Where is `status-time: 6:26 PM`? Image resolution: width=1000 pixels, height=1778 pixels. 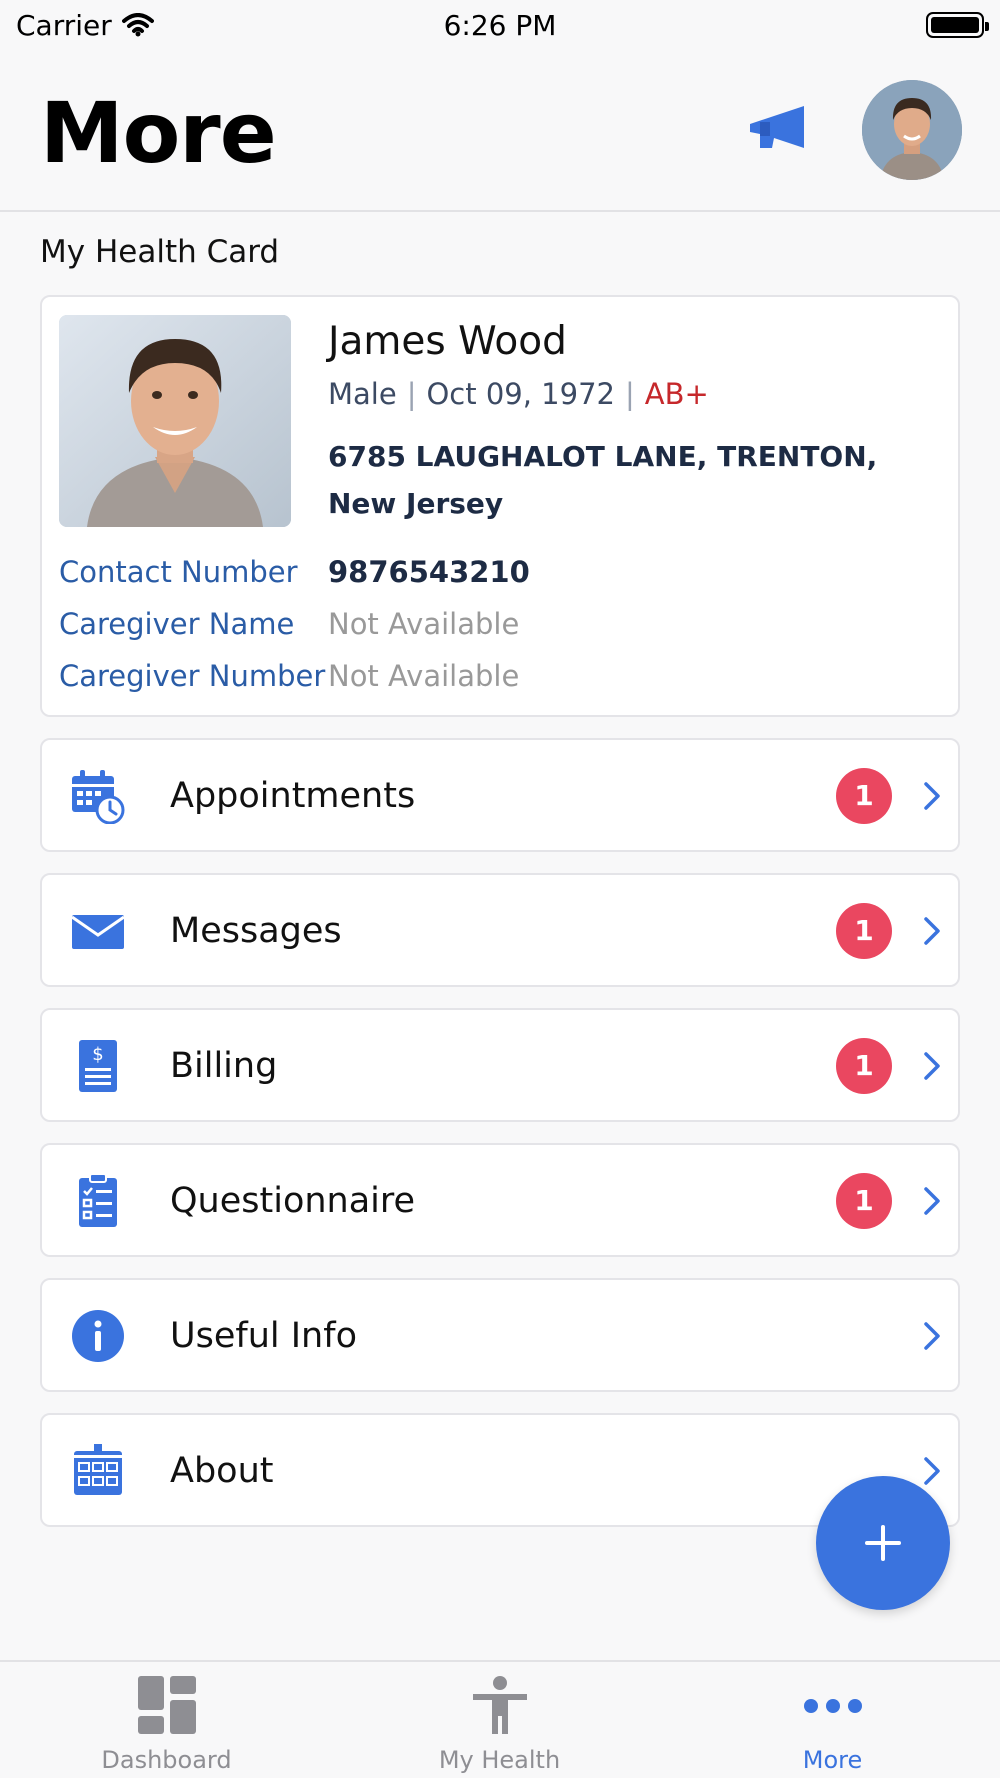
status-time: 6:26 PM is located at coordinates (500, 25).